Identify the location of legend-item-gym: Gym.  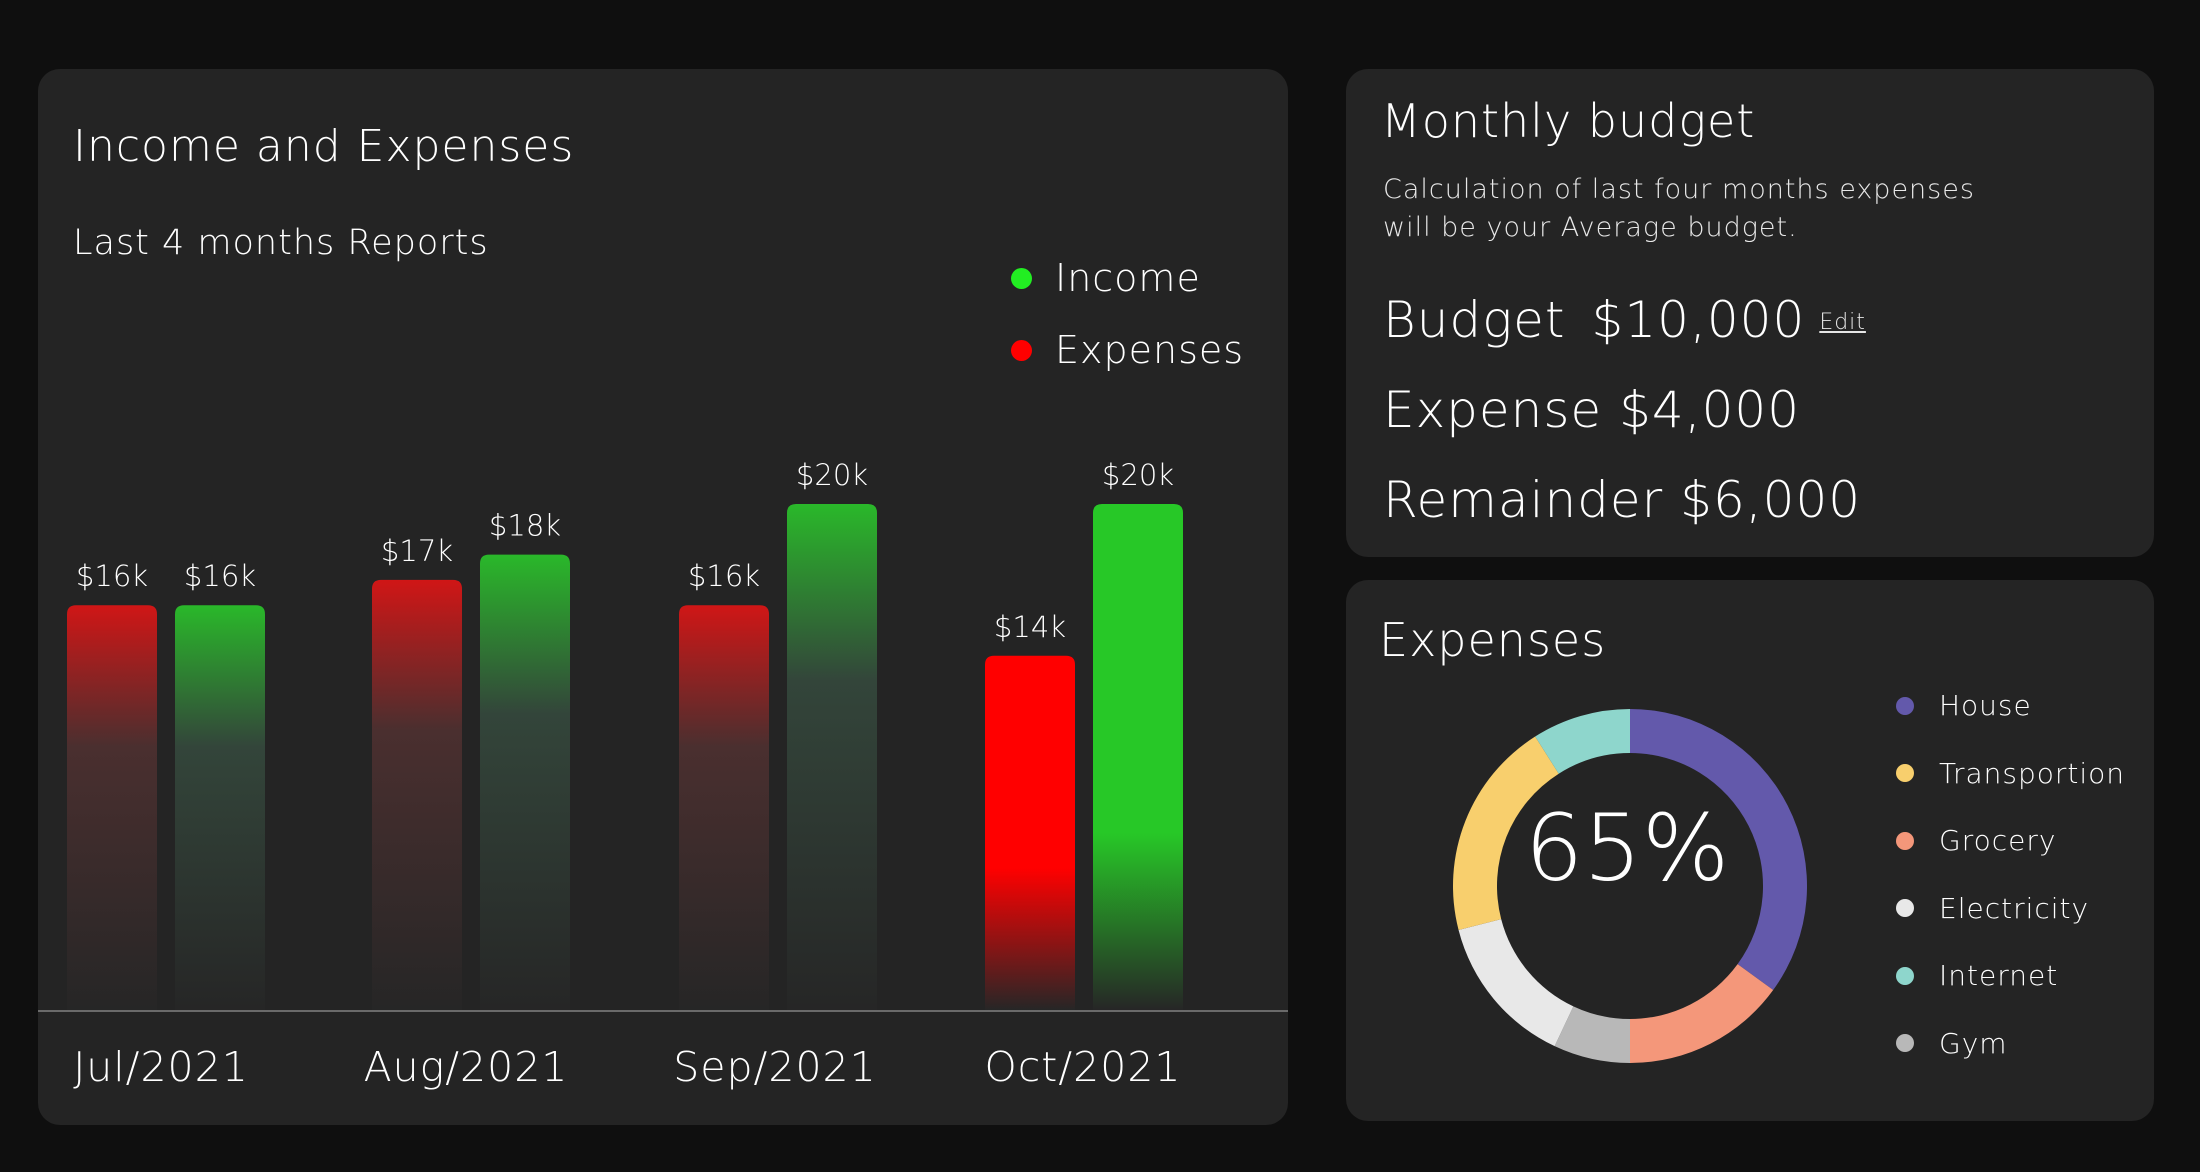
(2010, 1044).